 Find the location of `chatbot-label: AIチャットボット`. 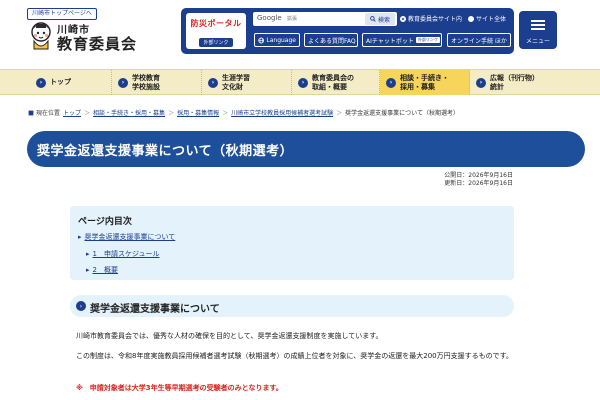

chatbot-label: AIチャットボット is located at coordinates (390, 41).